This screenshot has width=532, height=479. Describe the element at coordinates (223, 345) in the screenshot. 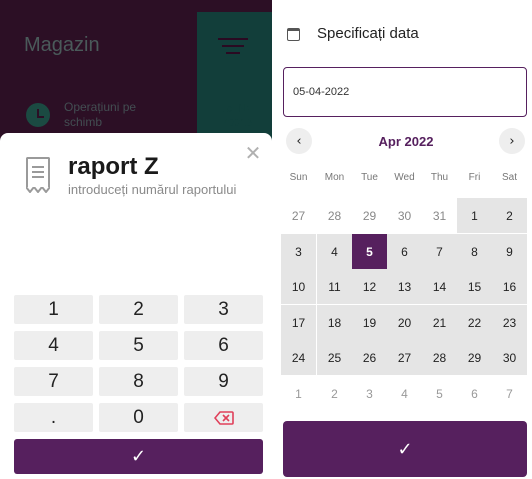

I see `key-6: 6` at that location.